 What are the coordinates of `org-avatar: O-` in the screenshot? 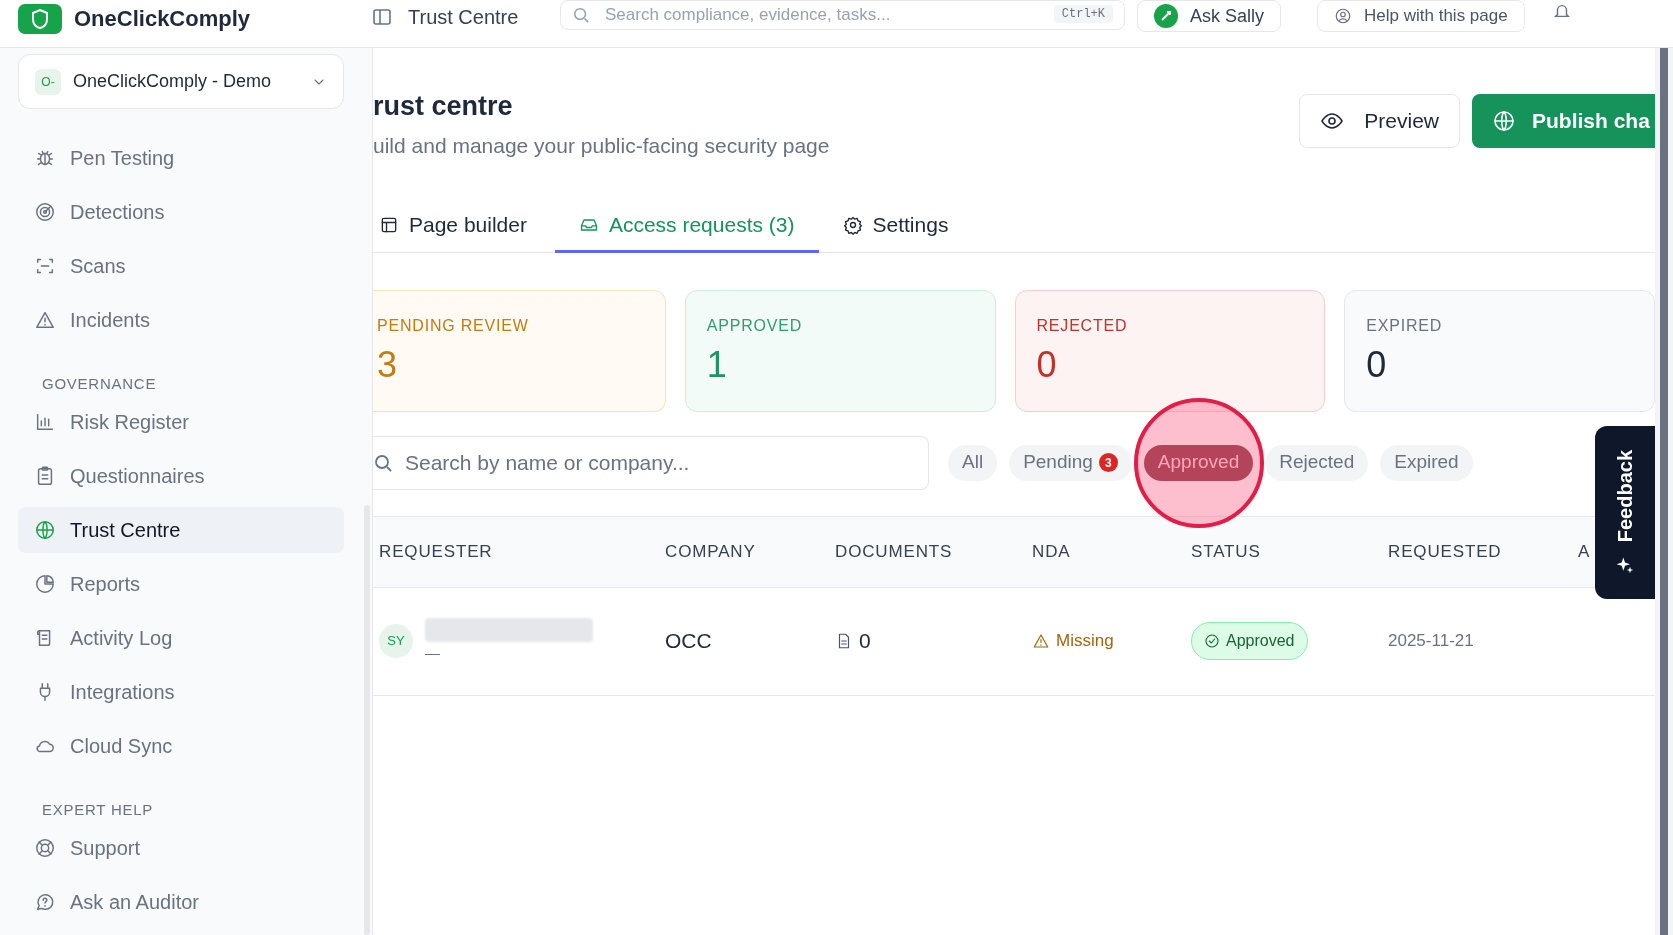 It's located at (48, 81).